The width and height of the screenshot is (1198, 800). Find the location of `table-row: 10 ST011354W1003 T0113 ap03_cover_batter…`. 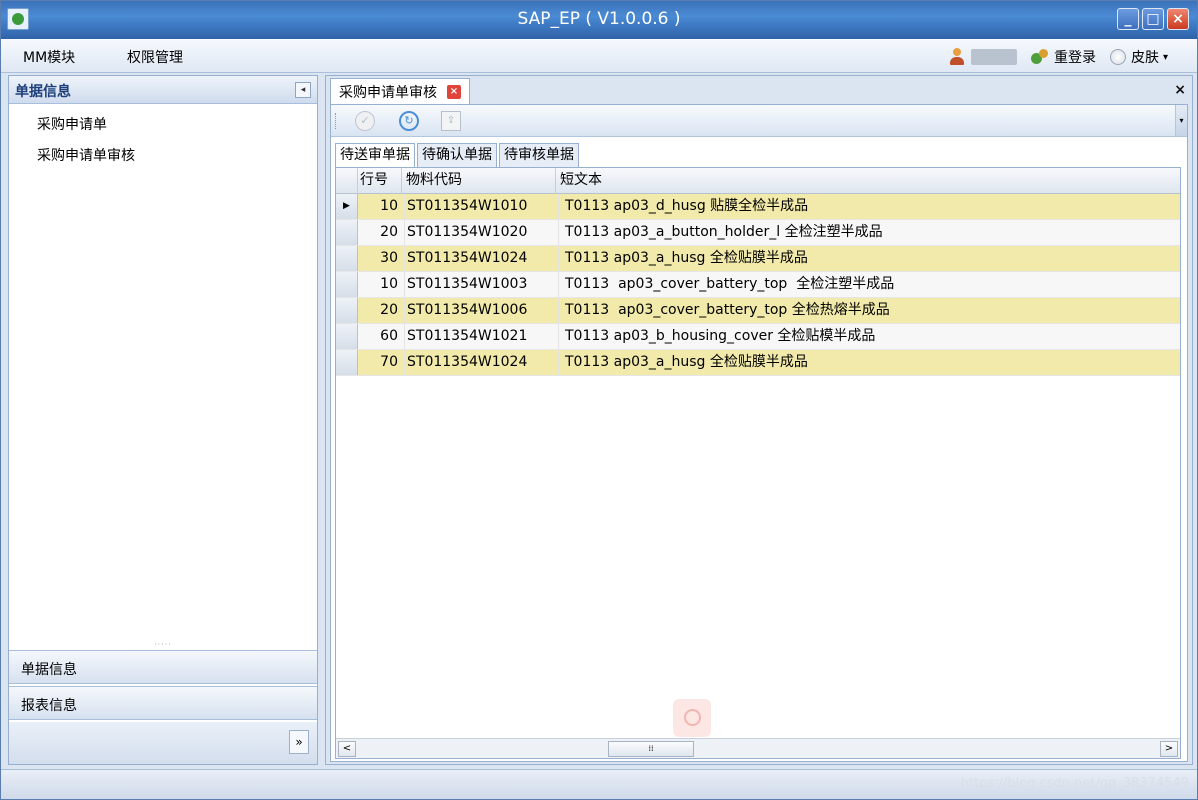

table-row: 10 ST011354W1003 T0113 ap03_cover_batter… is located at coordinates (758, 285).